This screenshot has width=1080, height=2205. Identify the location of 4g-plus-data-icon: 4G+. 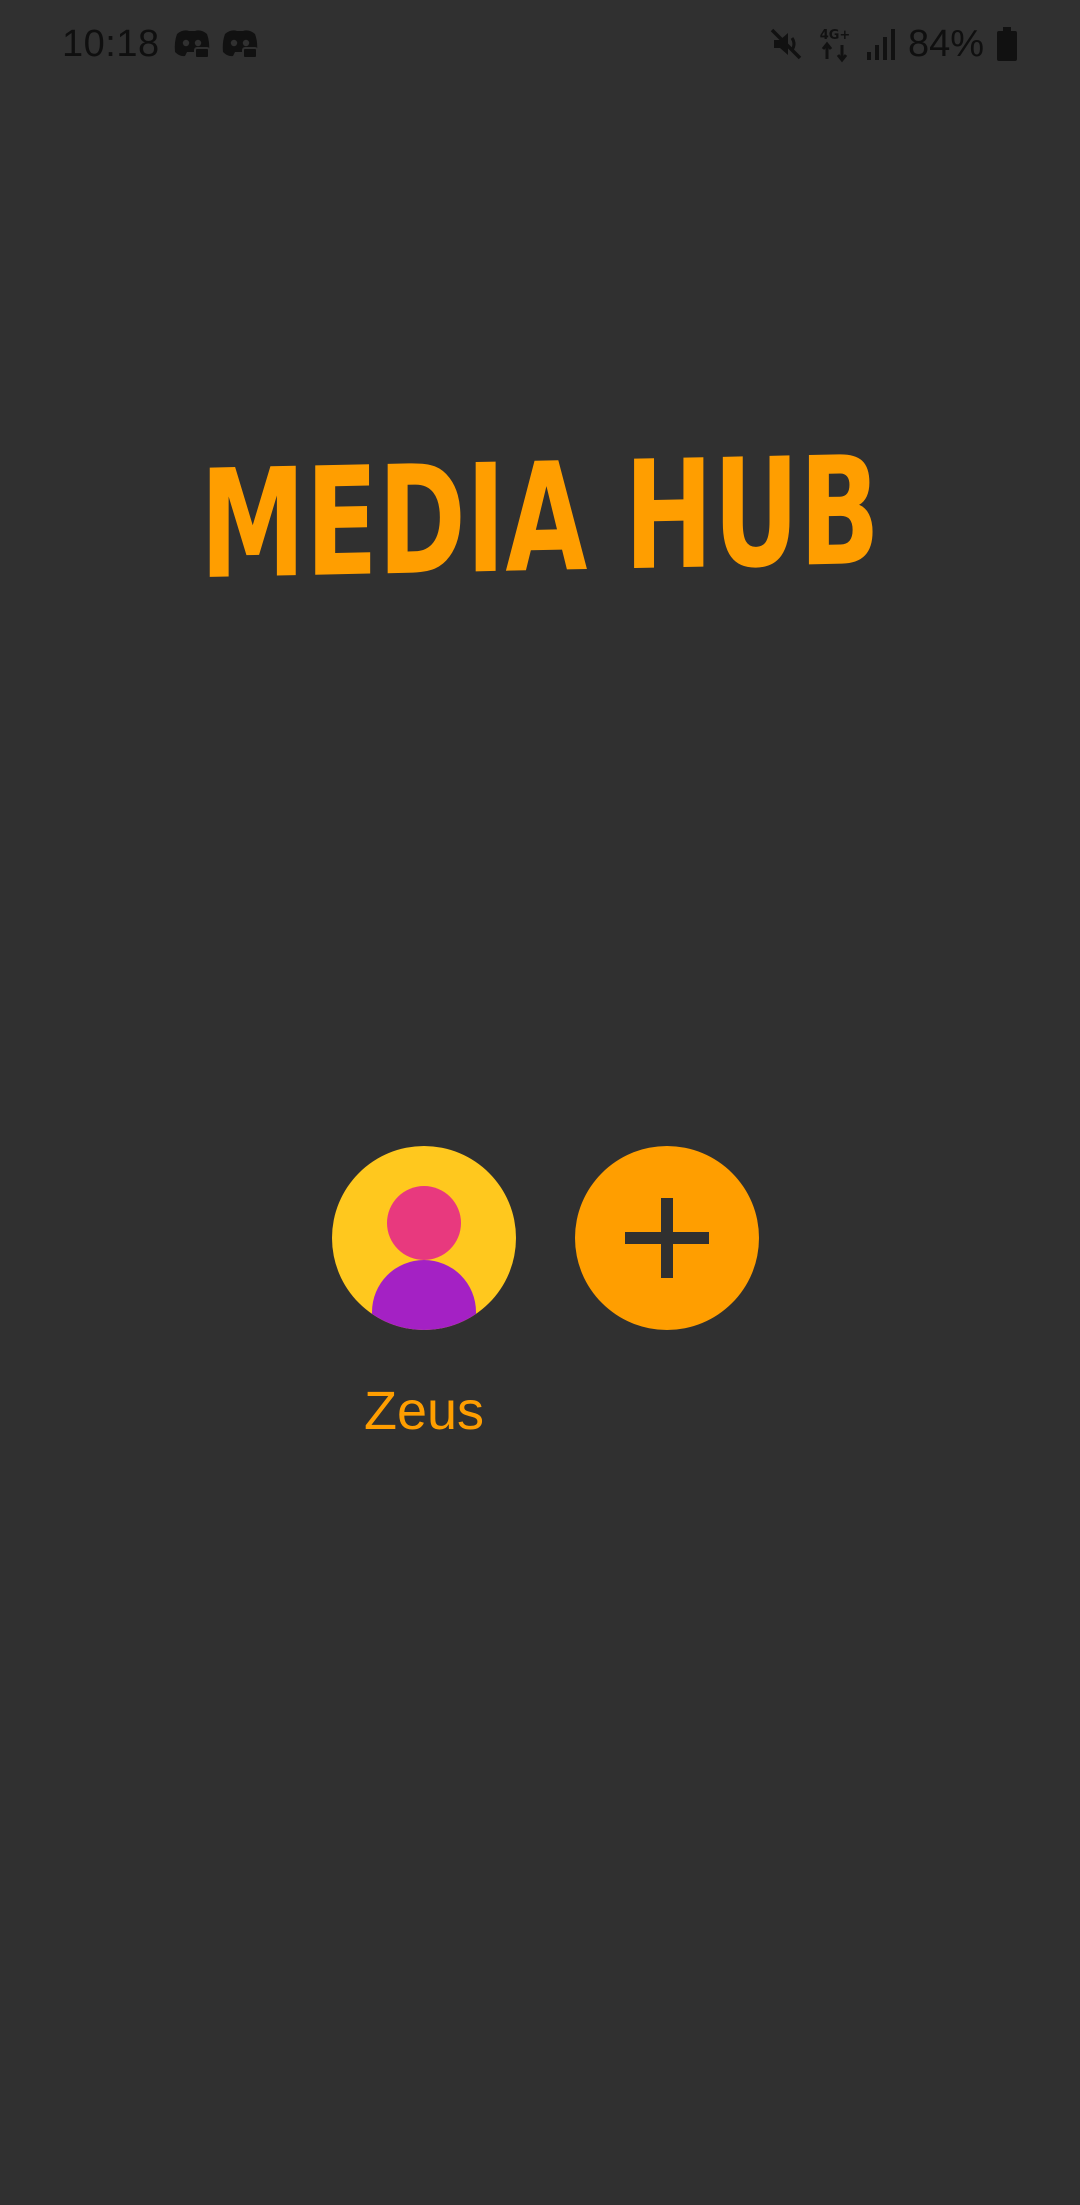
(835, 44).